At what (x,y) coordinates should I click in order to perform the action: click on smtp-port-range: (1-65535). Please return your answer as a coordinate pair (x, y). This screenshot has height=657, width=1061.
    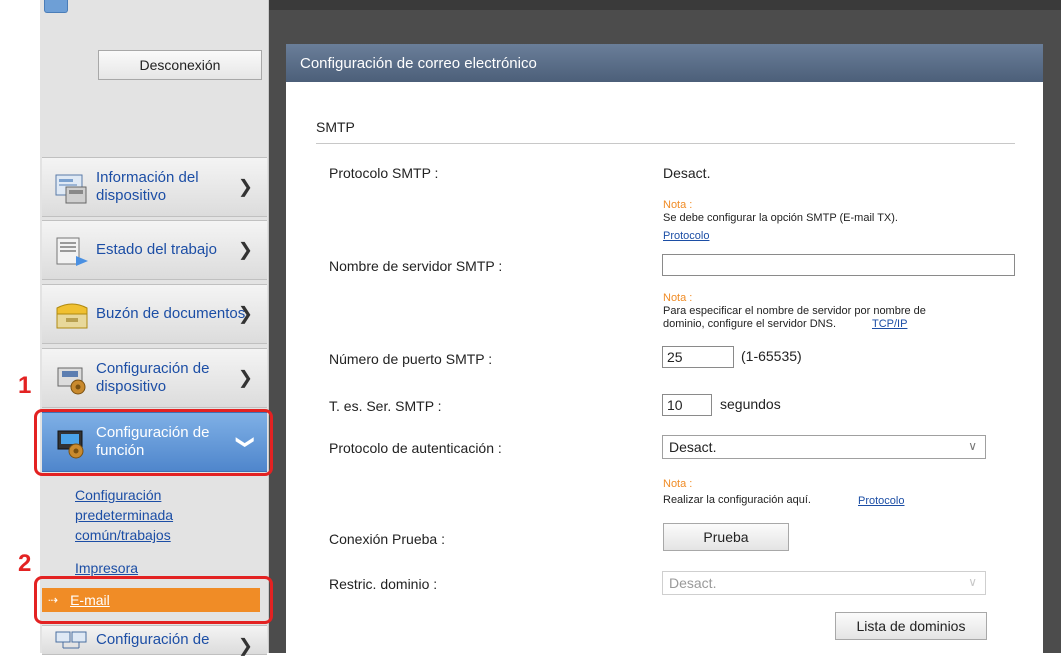
    Looking at the image, I should click on (771, 356).